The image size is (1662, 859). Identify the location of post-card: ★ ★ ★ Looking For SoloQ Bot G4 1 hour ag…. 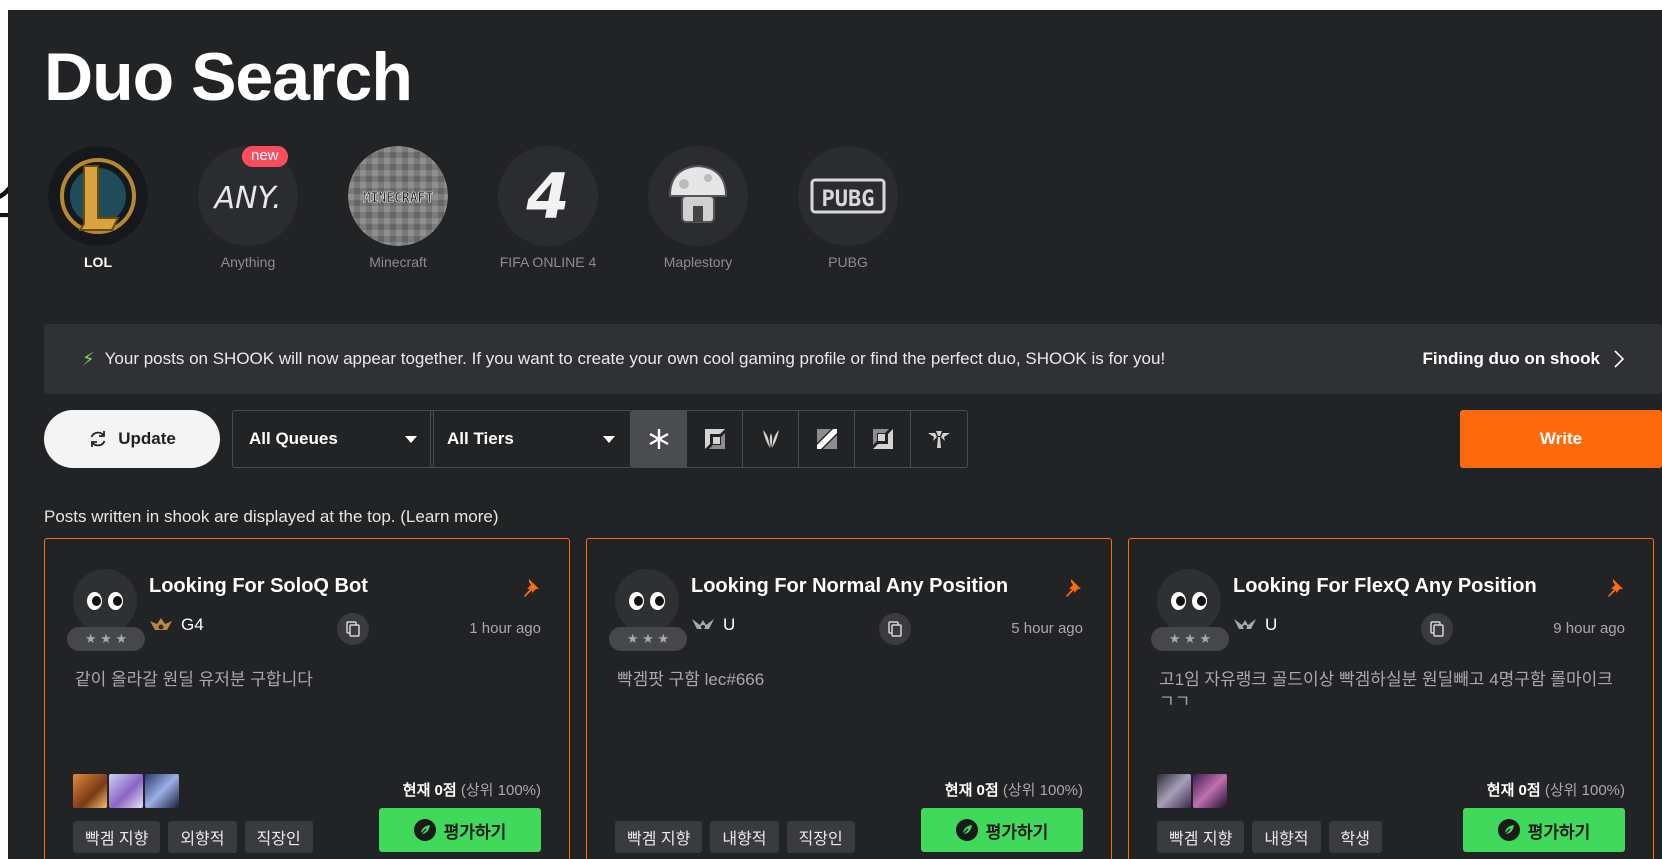
(307, 698).